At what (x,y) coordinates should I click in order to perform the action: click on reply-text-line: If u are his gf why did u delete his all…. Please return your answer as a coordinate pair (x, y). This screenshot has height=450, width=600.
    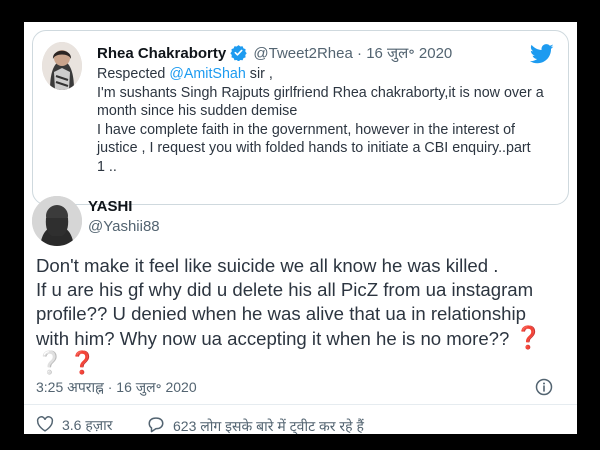
    Looking at the image, I should click on (285, 289).